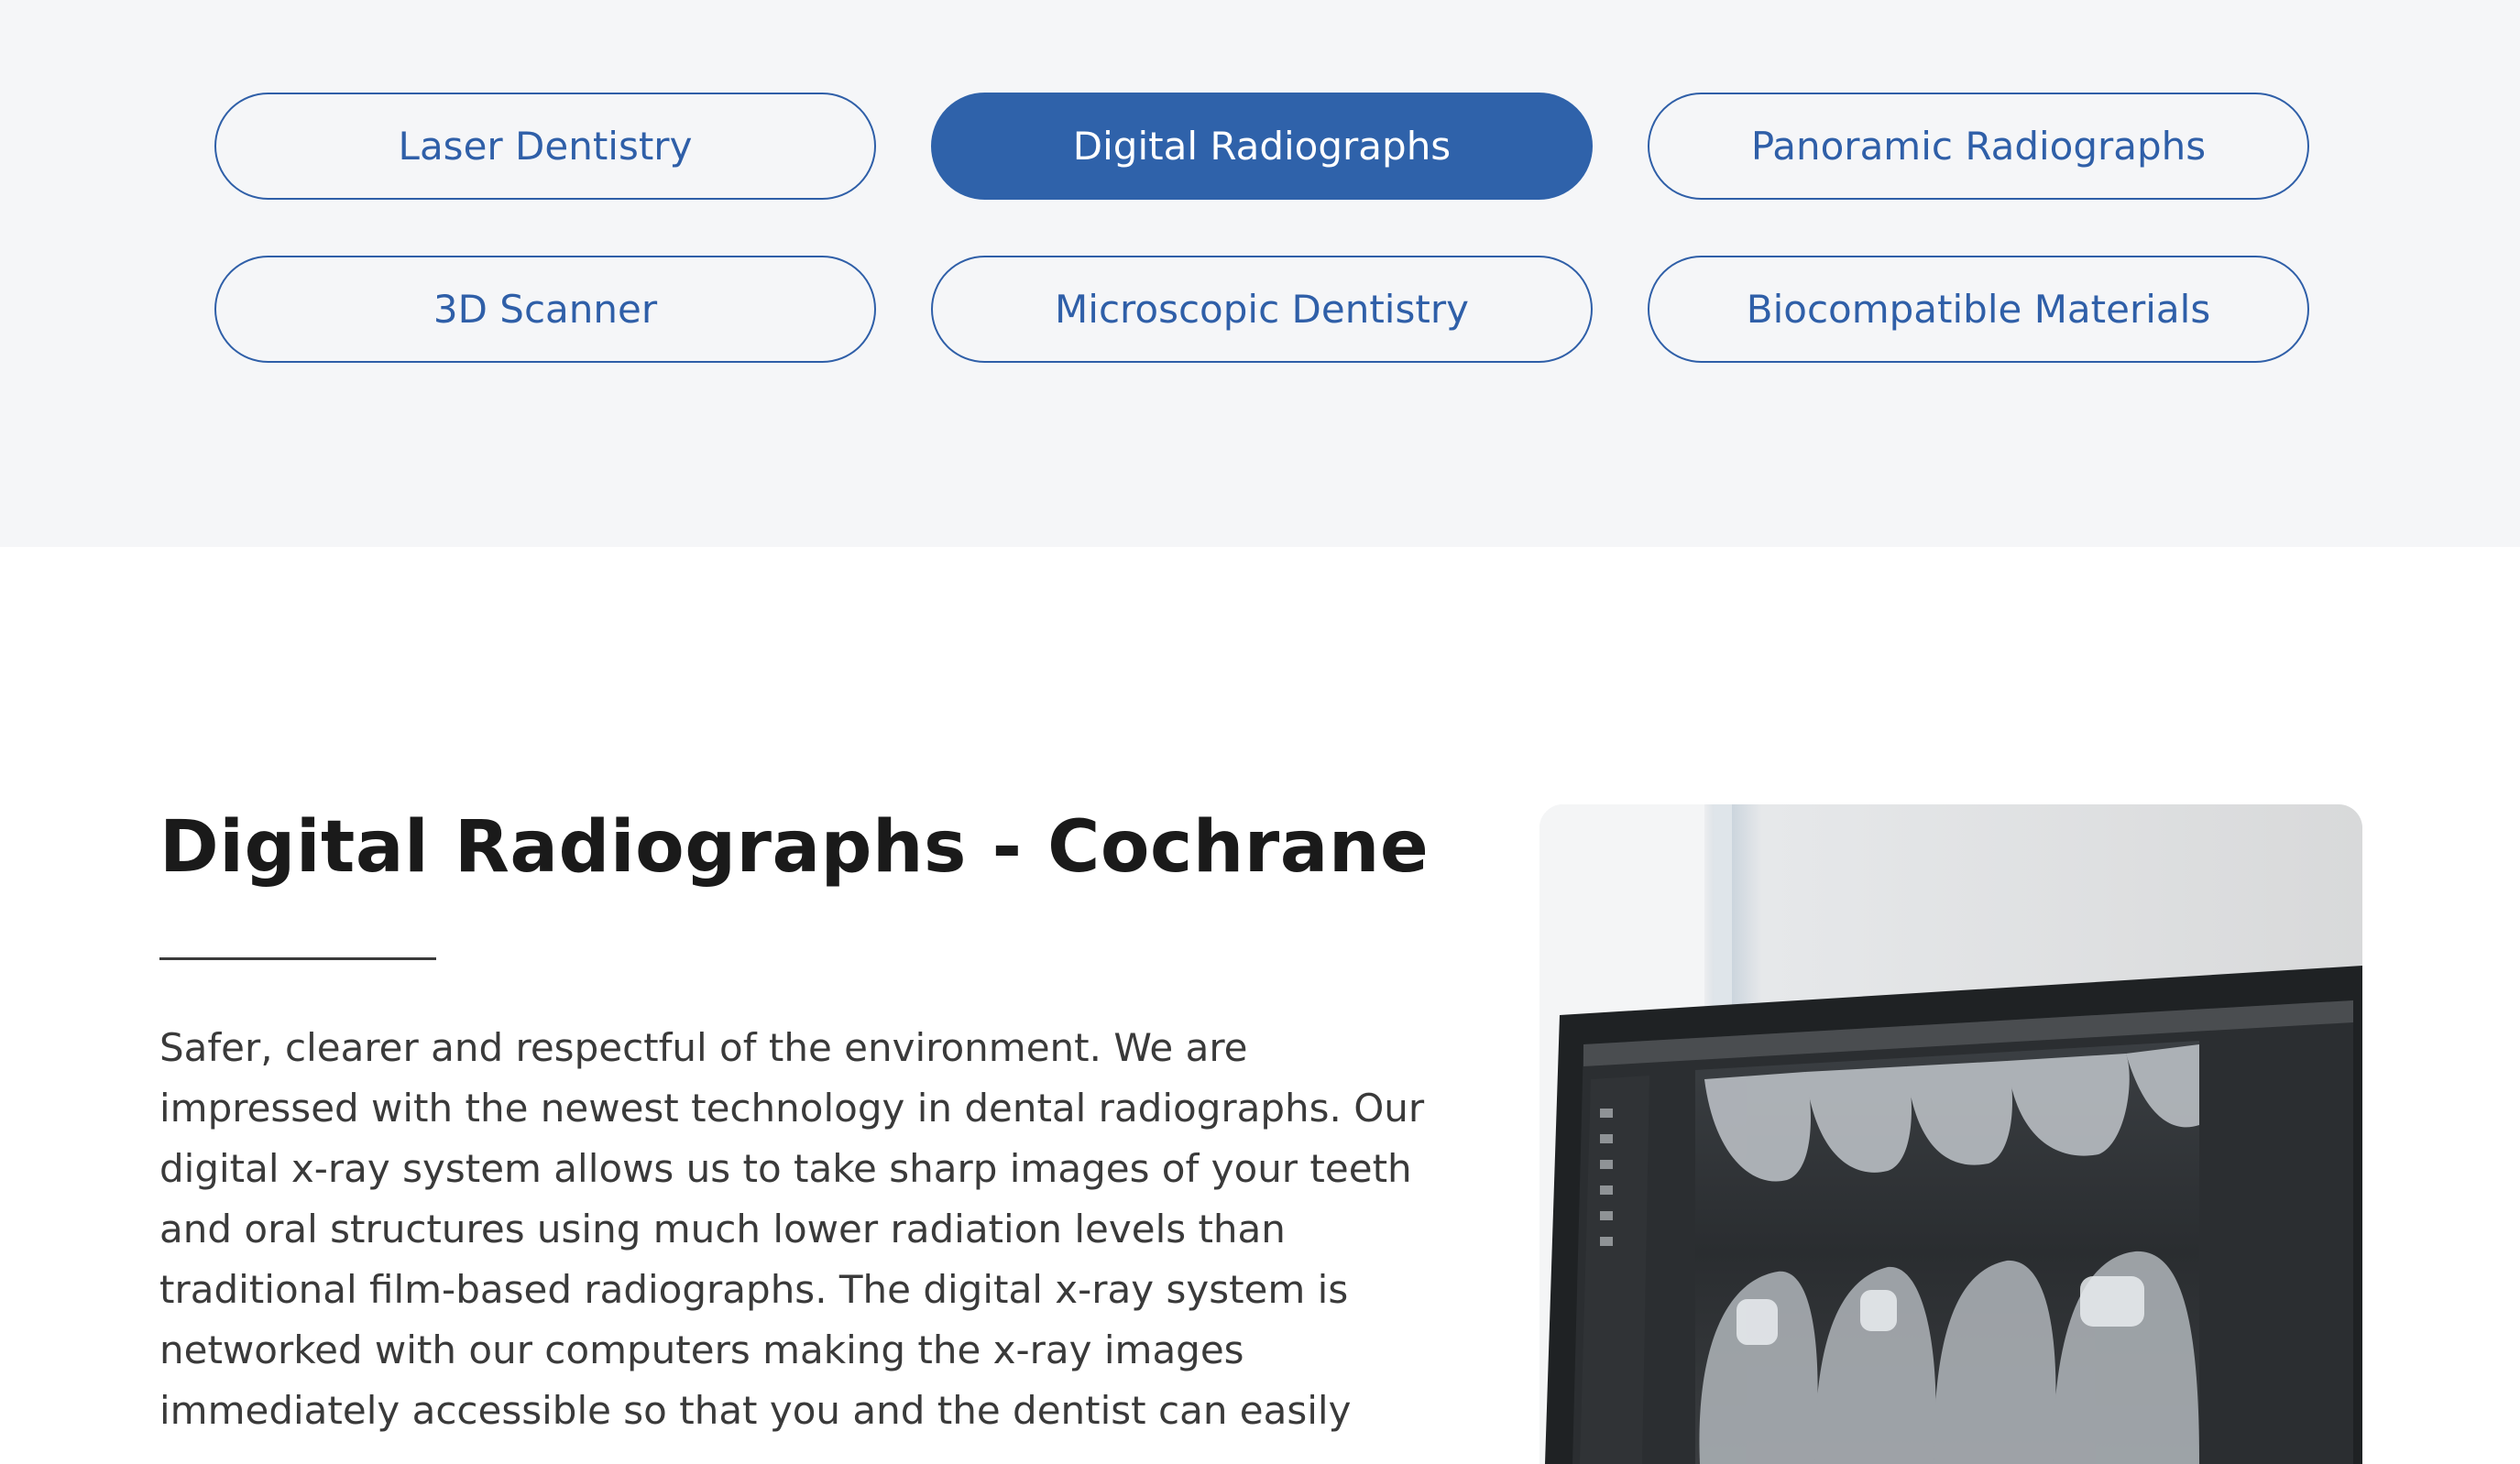  I want to click on tab-laser-dentistry: Laser Dentistry, so click(545, 146).